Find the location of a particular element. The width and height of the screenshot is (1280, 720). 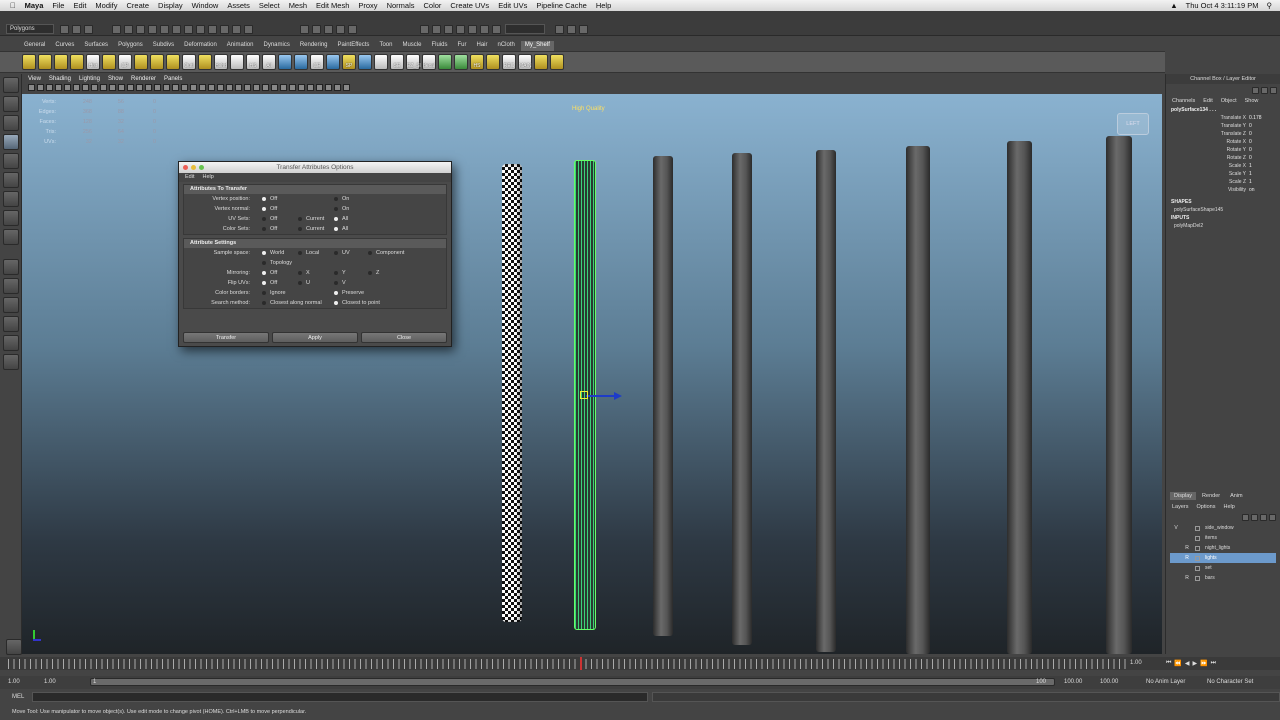

viewport-menu-show: Show is located at coordinates (115, 79).